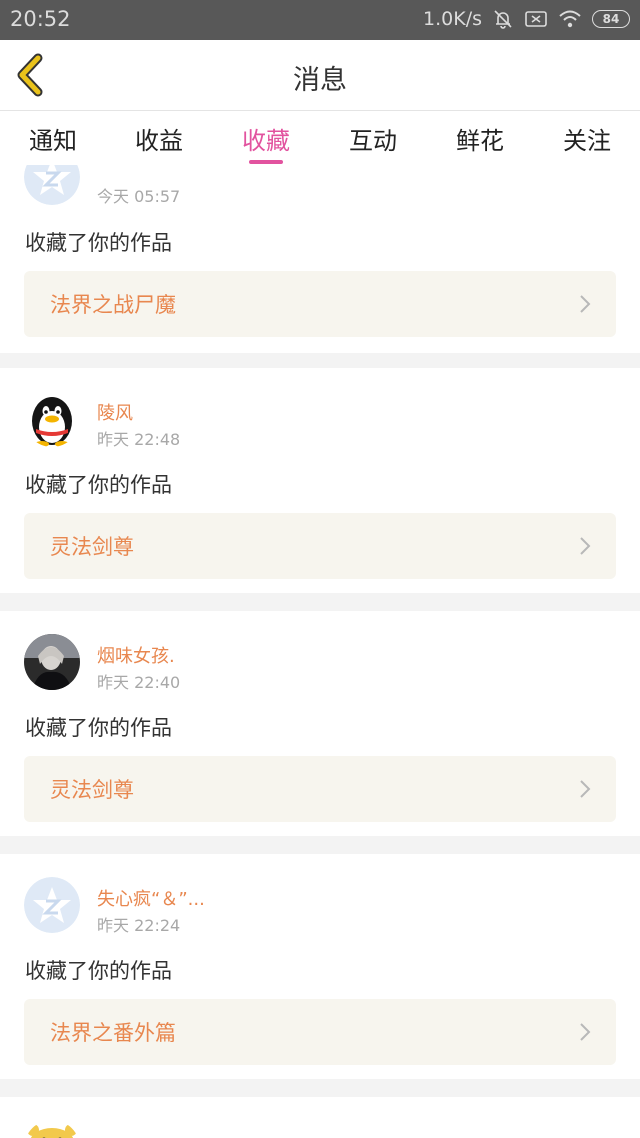 Image resolution: width=640 pixels, height=1138 pixels. I want to click on work-title: 法界之番外篇, so click(113, 1033).